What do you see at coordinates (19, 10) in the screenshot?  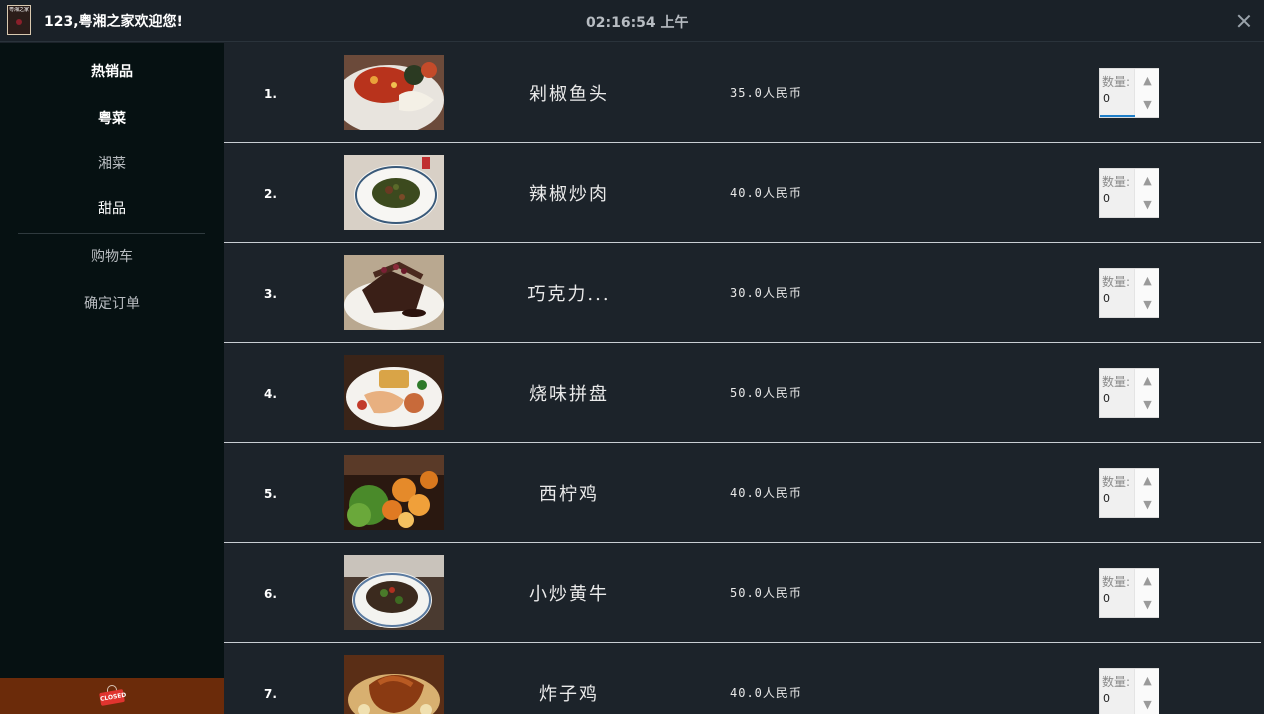 I see `logo-text: 粤湘之家` at bounding box center [19, 10].